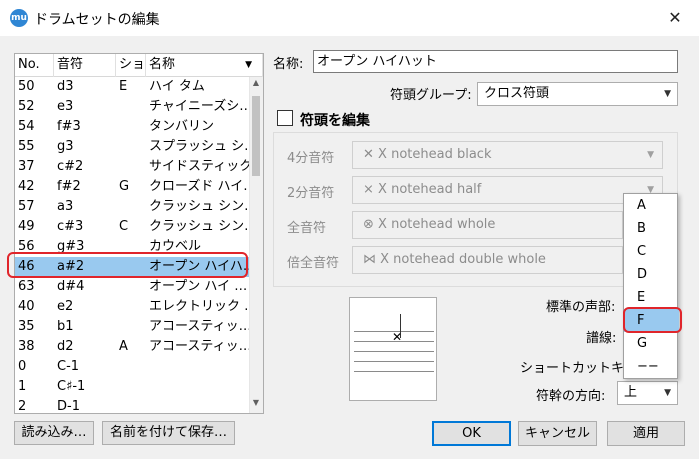 The image size is (699, 459). I want to click on cell-no: 1, so click(22, 386).